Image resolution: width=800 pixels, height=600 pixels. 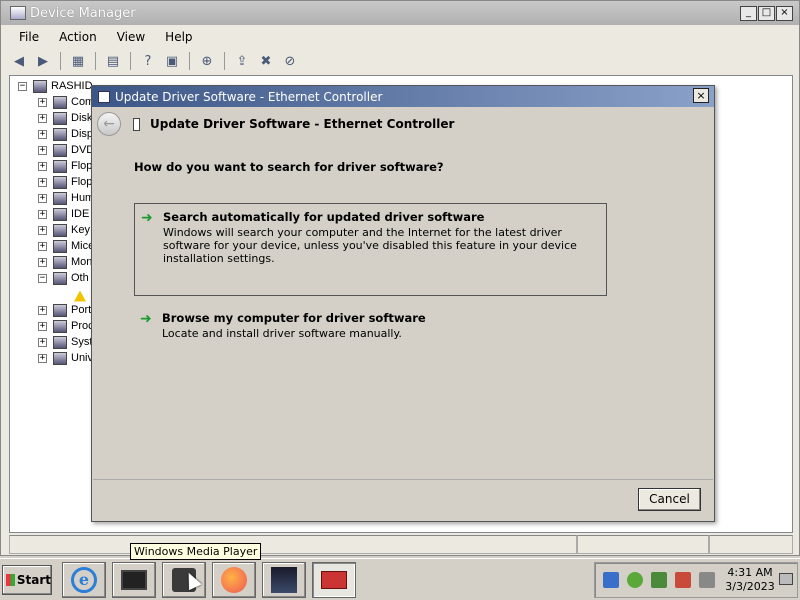 I want to click on taskbar-internet-explorer: e, so click(x=84, y=580).